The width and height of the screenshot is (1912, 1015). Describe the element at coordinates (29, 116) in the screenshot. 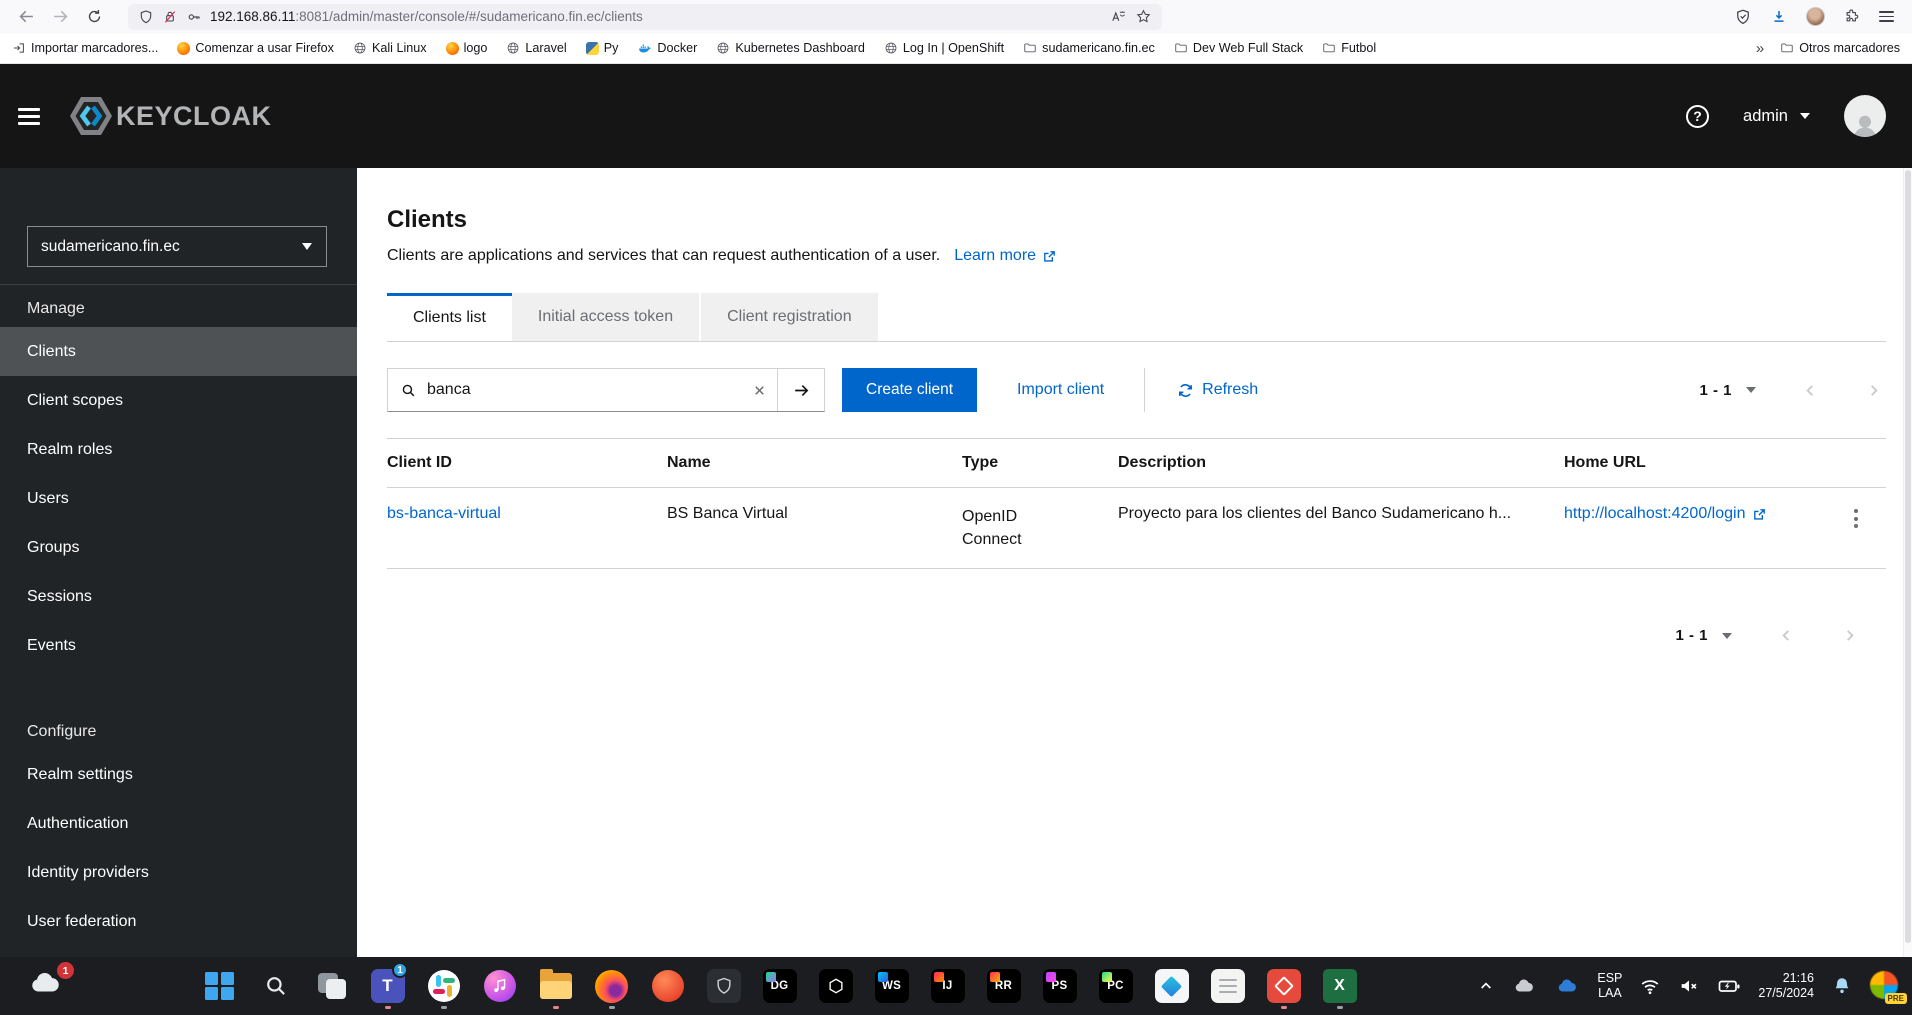

I see `nav-toggle-icon` at that location.